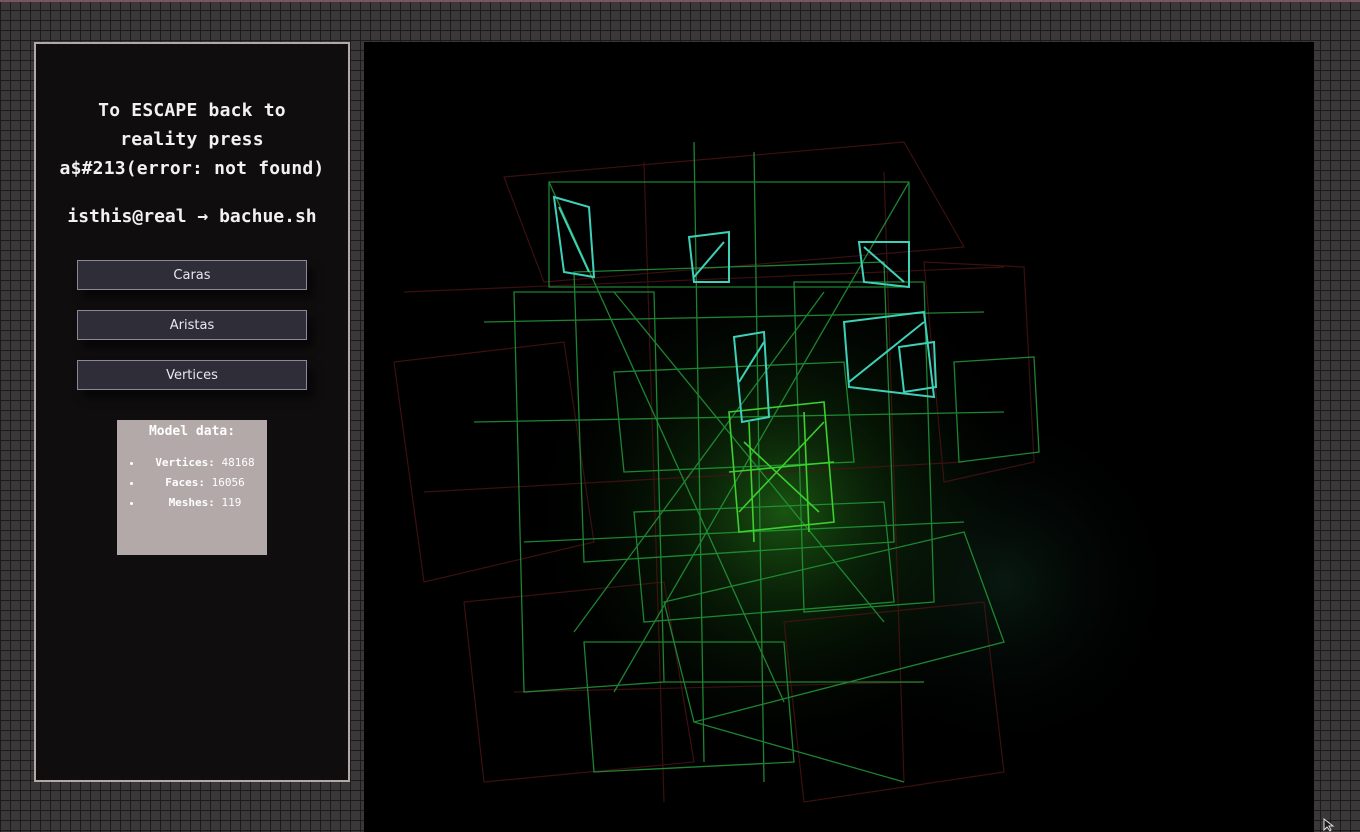 The height and width of the screenshot is (832, 1360). Describe the element at coordinates (1329, 825) in the screenshot. I see `mouse-cursor-icon` at that location.